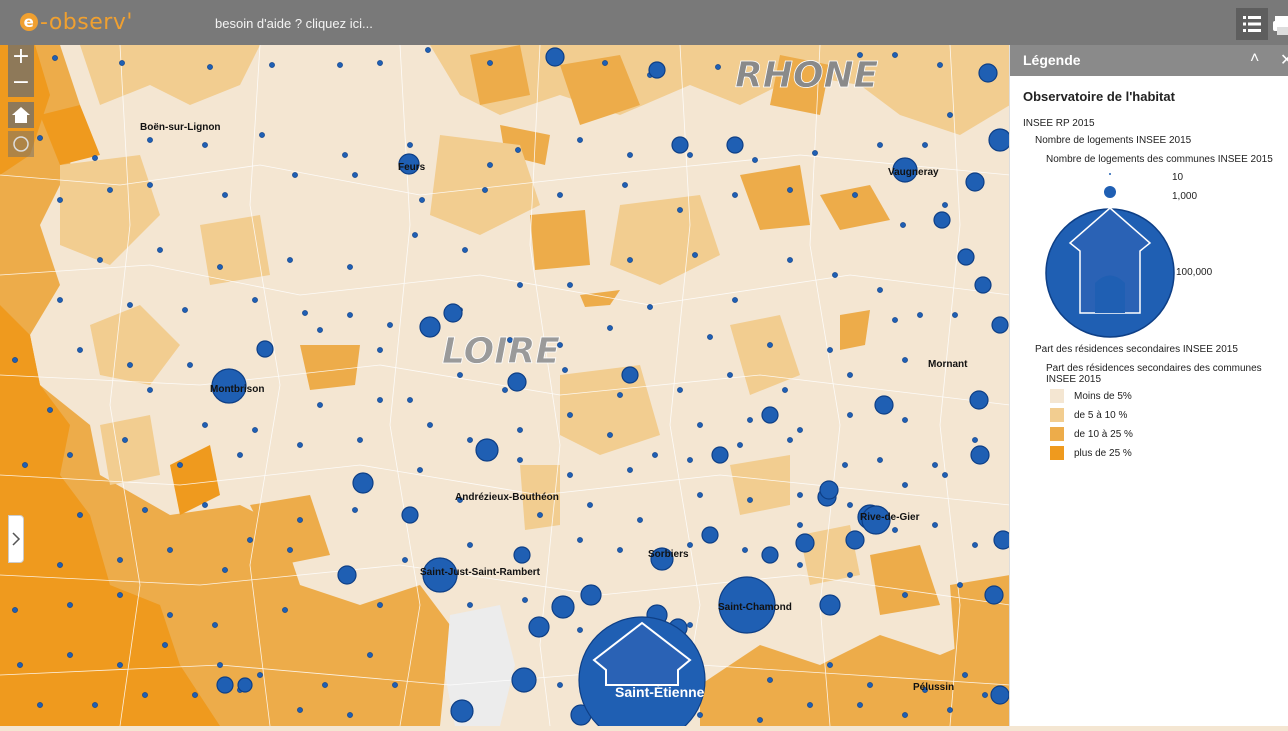 Image resolution: width=1288 pixels, height=731 pixels. What do you see at coordinates (21, 144) in the screenshot?
I see `locate-button` at bounding box center [21, 144].